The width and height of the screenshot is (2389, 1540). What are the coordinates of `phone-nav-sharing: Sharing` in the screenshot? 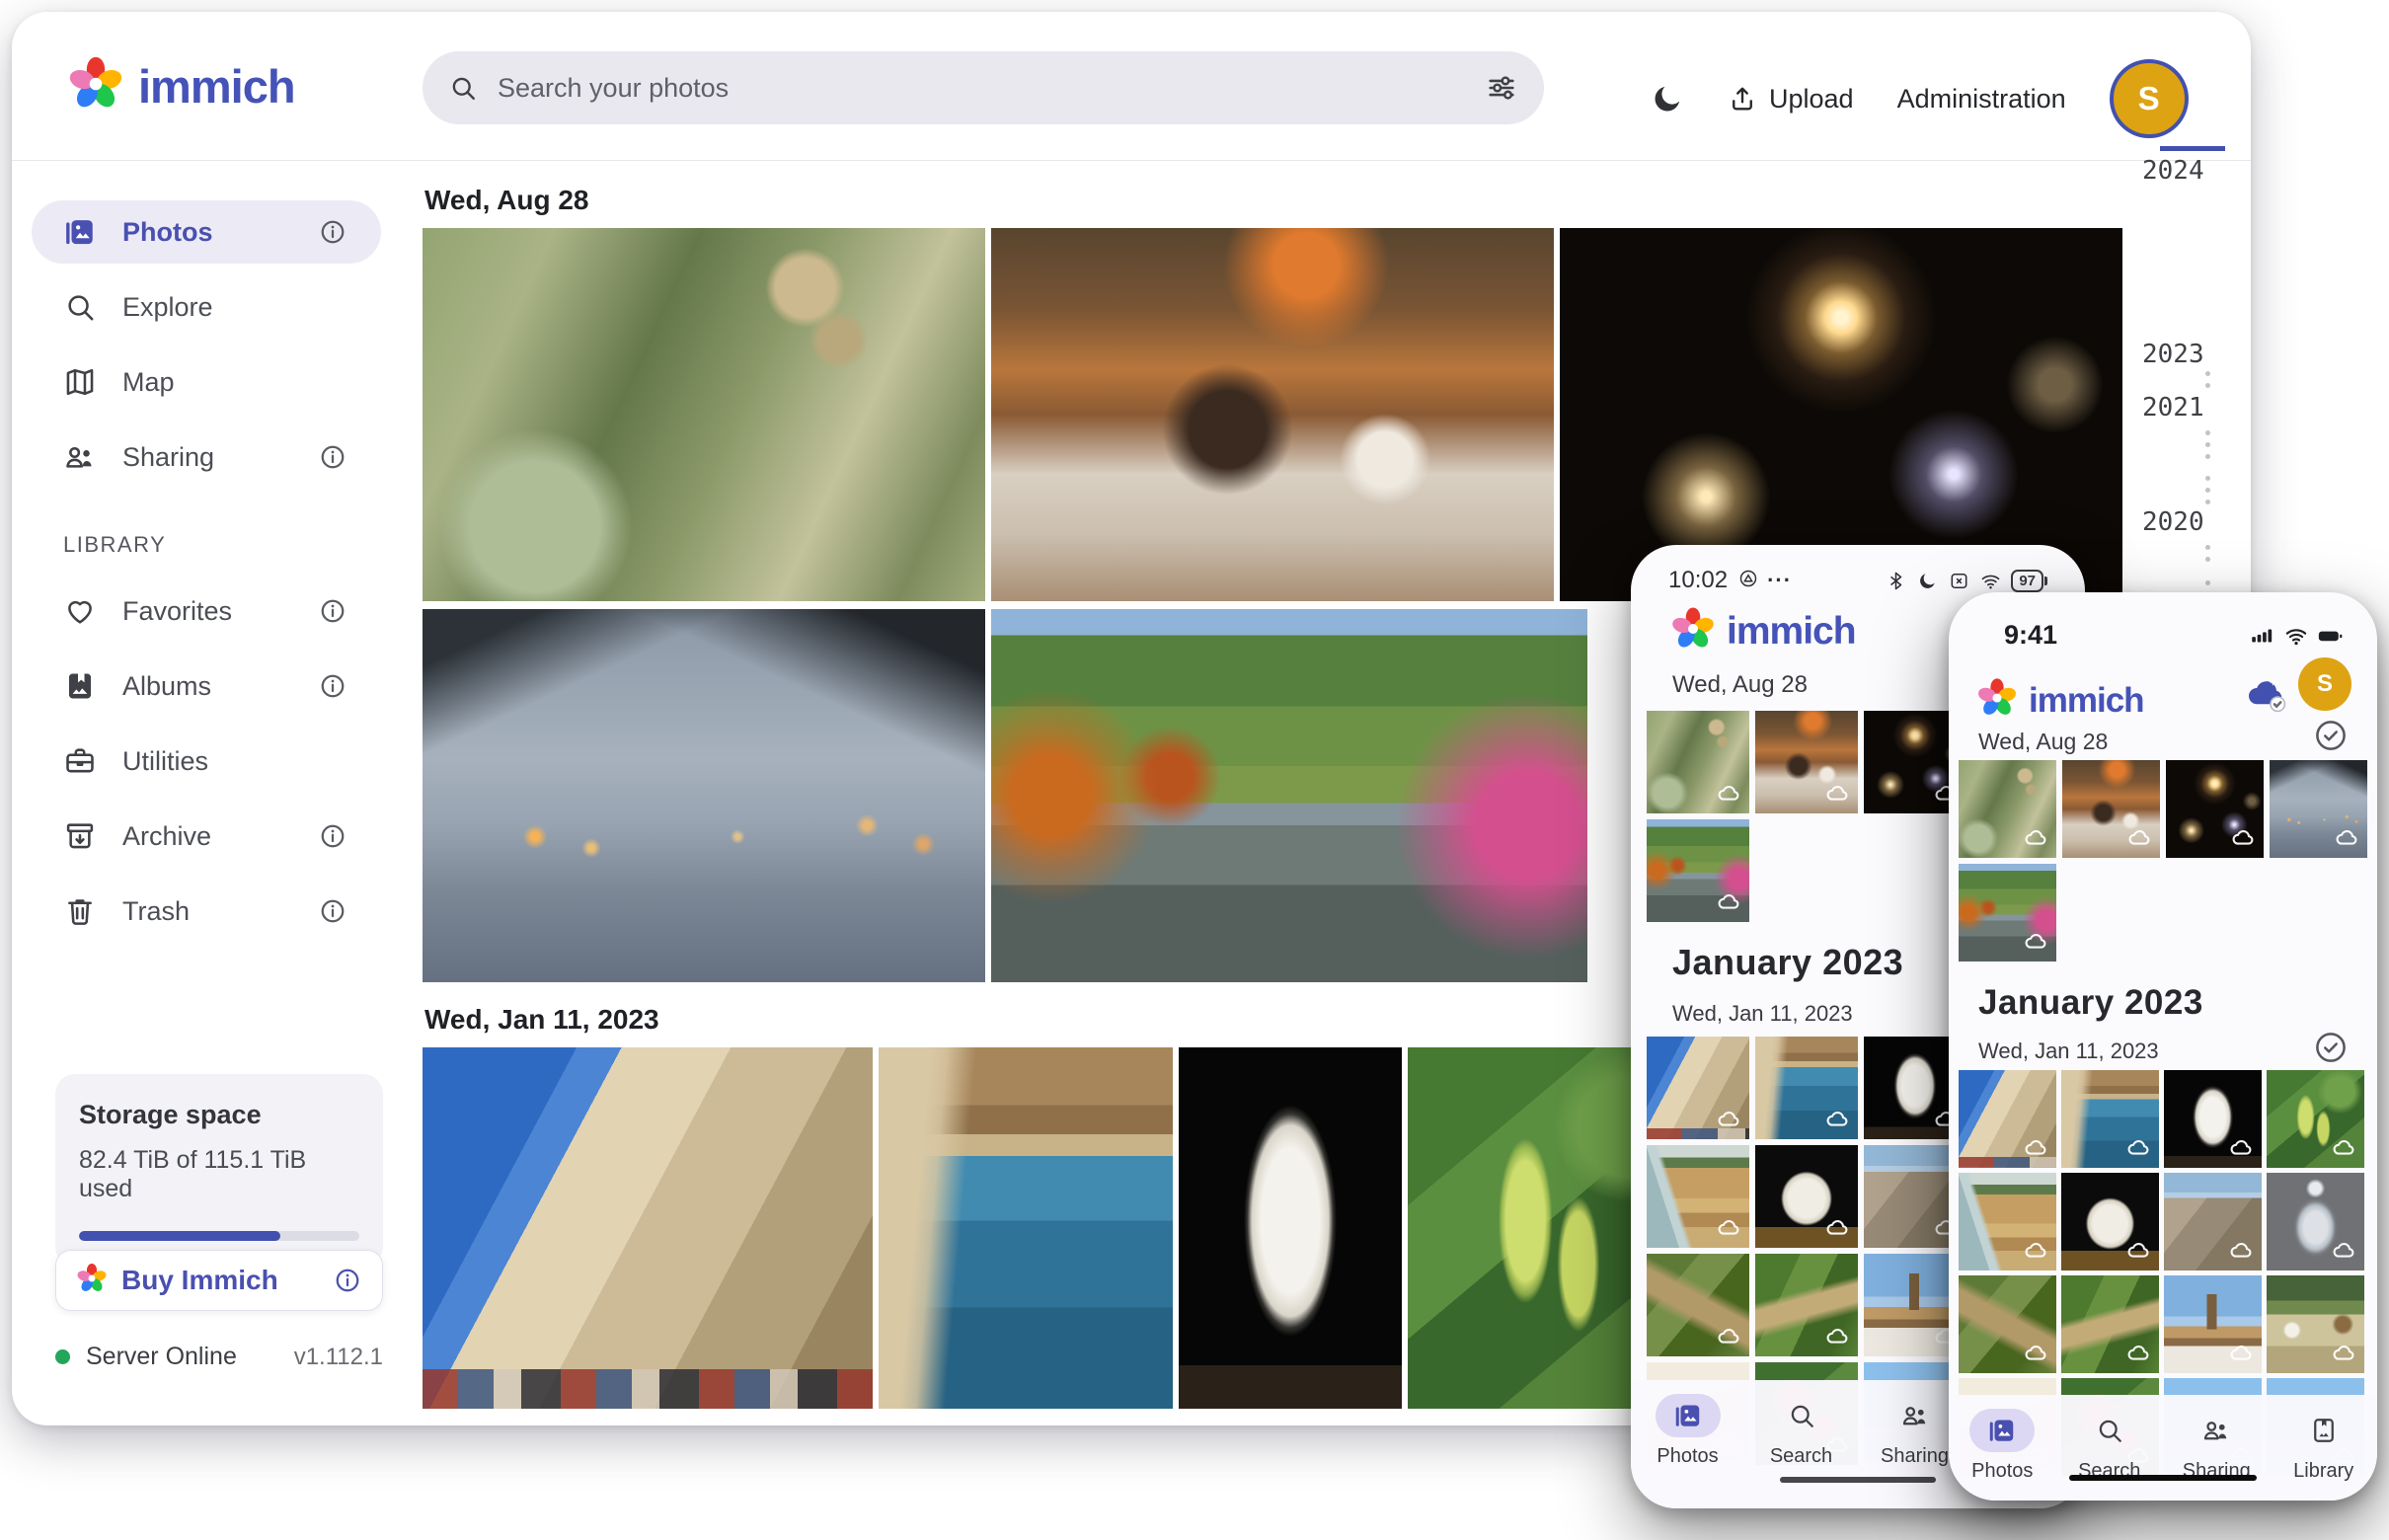 It's located at (2217, 1448).